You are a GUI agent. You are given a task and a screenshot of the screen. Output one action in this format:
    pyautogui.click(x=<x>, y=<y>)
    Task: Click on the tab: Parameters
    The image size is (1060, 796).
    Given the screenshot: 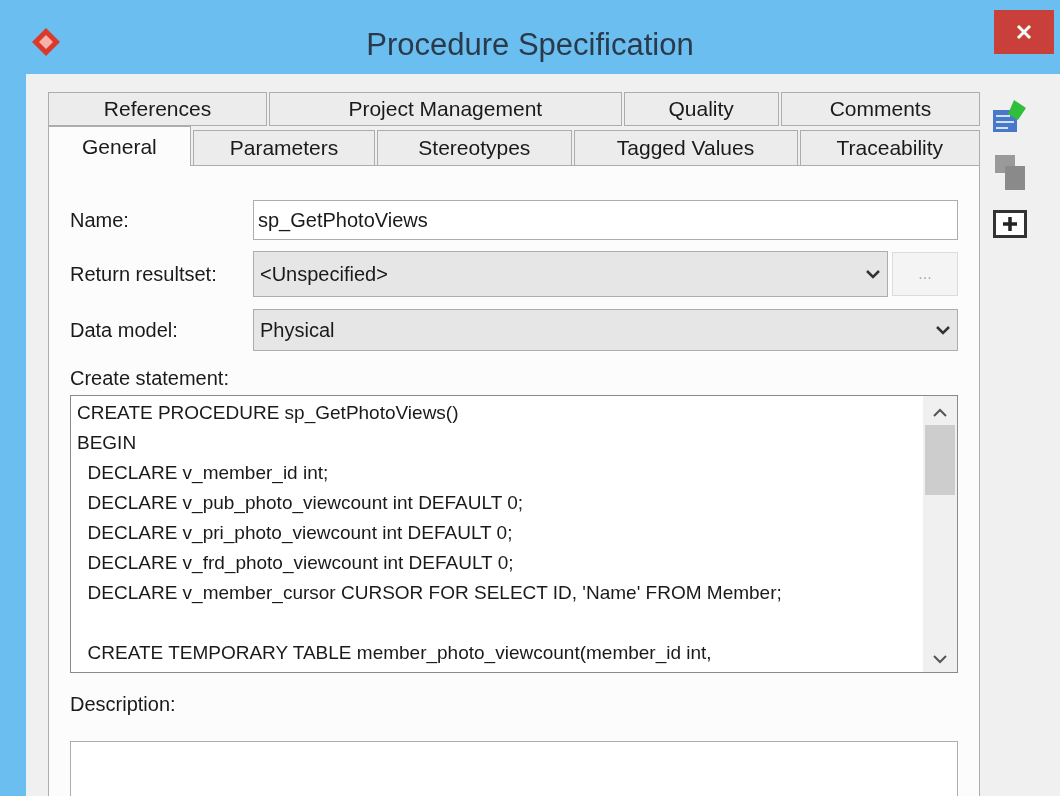 What is the action you would take?
    pyautogui.click(x=284, y=148)
    